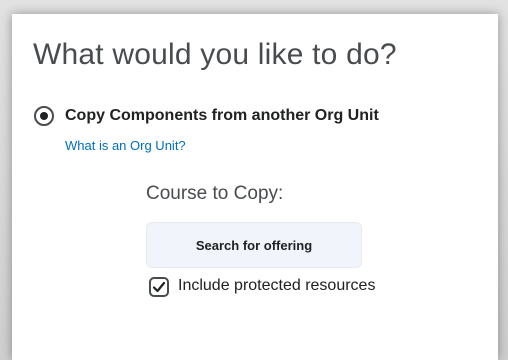  Describe the element at coordinates (215, 54) in the screenshot. I see `page-title: What would you like to do?` at that location.